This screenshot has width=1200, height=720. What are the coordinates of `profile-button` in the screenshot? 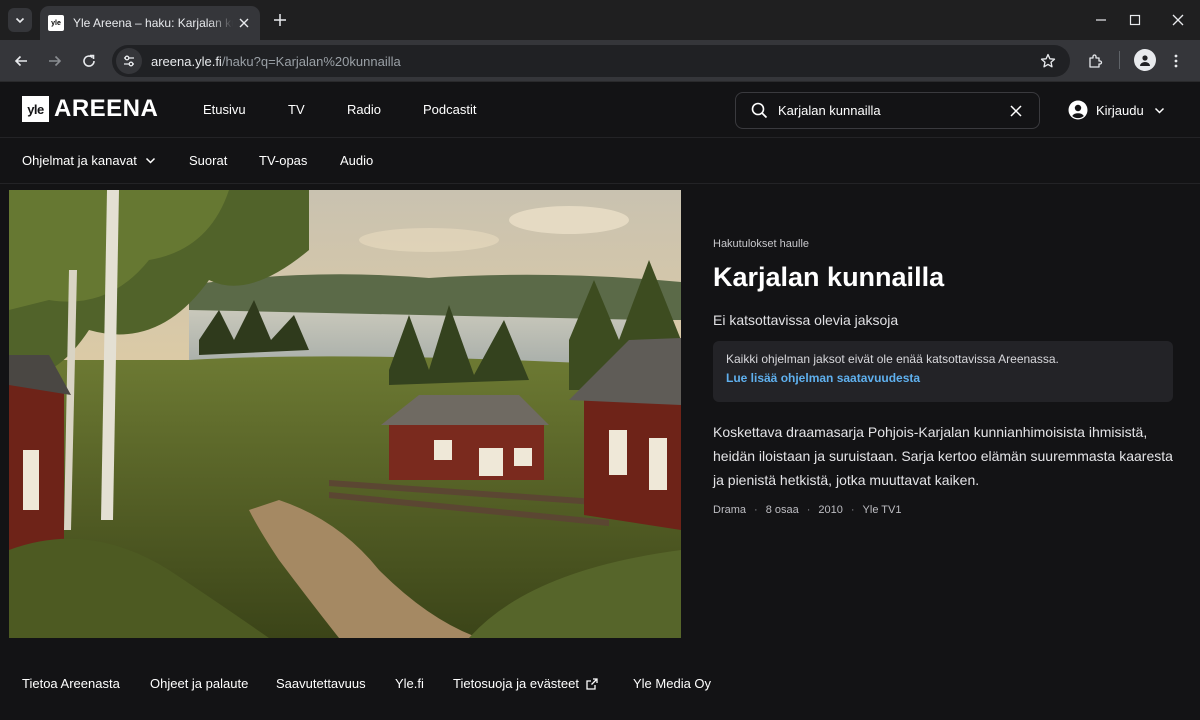 It's located at (1145, 60).